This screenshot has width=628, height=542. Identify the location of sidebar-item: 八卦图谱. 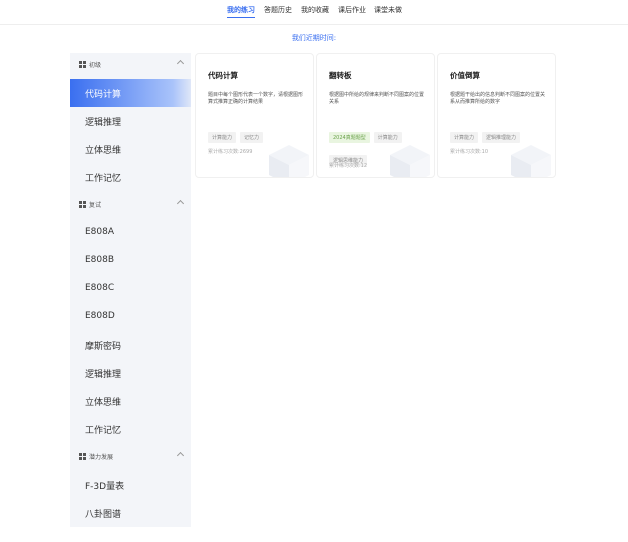
(130, 513).